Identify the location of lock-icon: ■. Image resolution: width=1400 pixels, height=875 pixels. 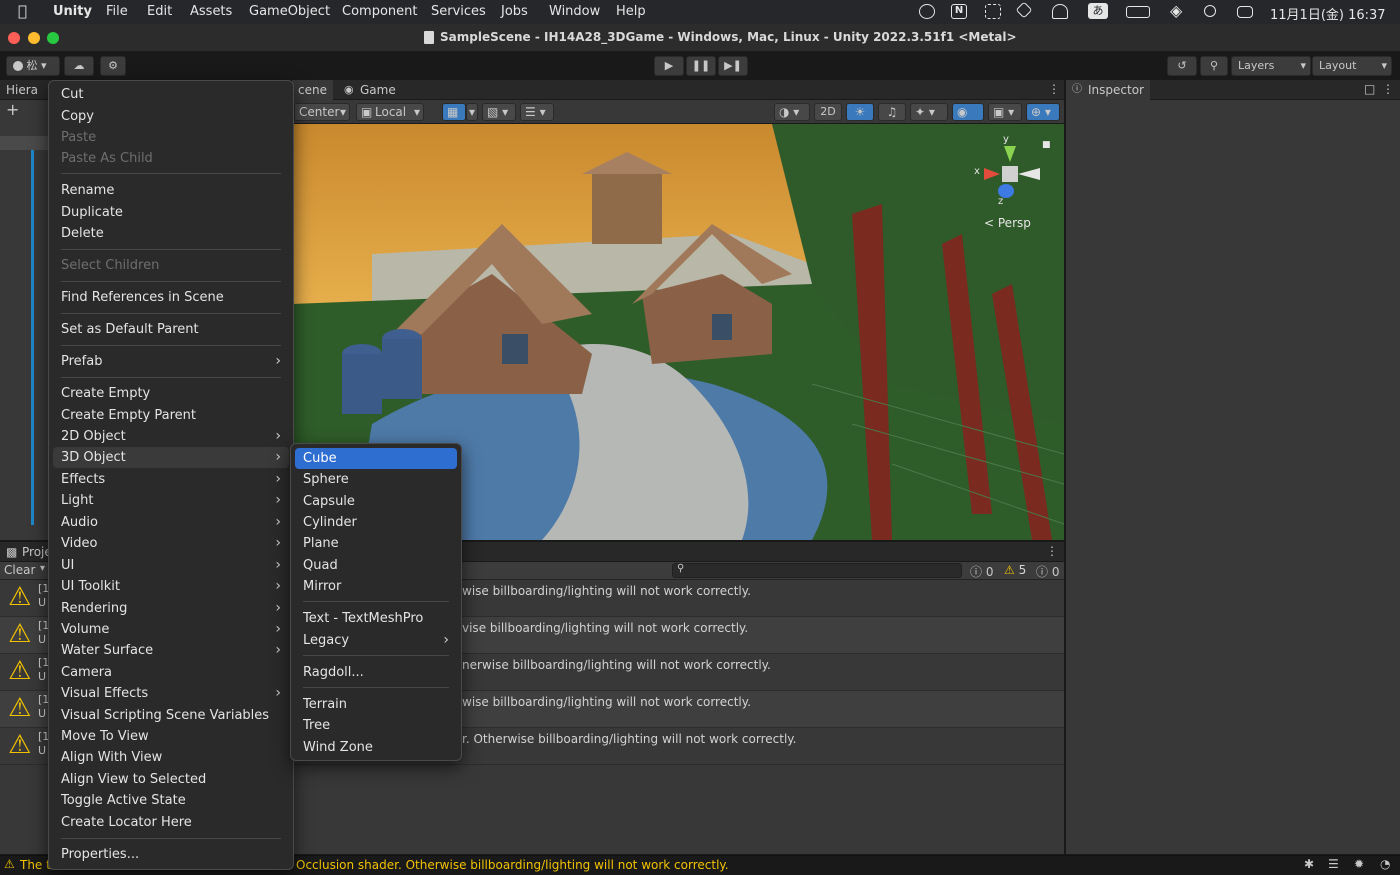
(1046, 145).